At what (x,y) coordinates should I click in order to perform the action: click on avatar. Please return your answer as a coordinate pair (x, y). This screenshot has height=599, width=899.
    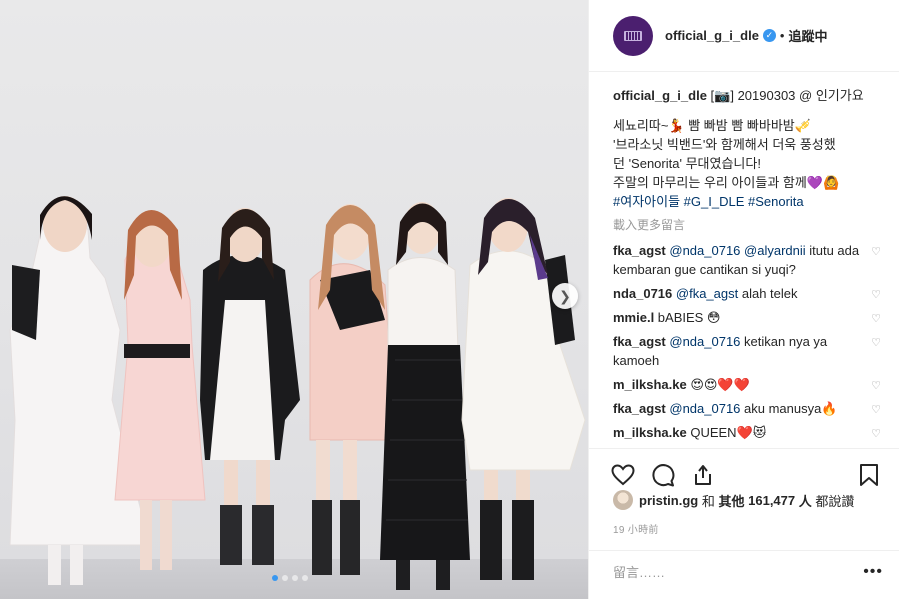
    Looking at the image, I should click on (633, 35).